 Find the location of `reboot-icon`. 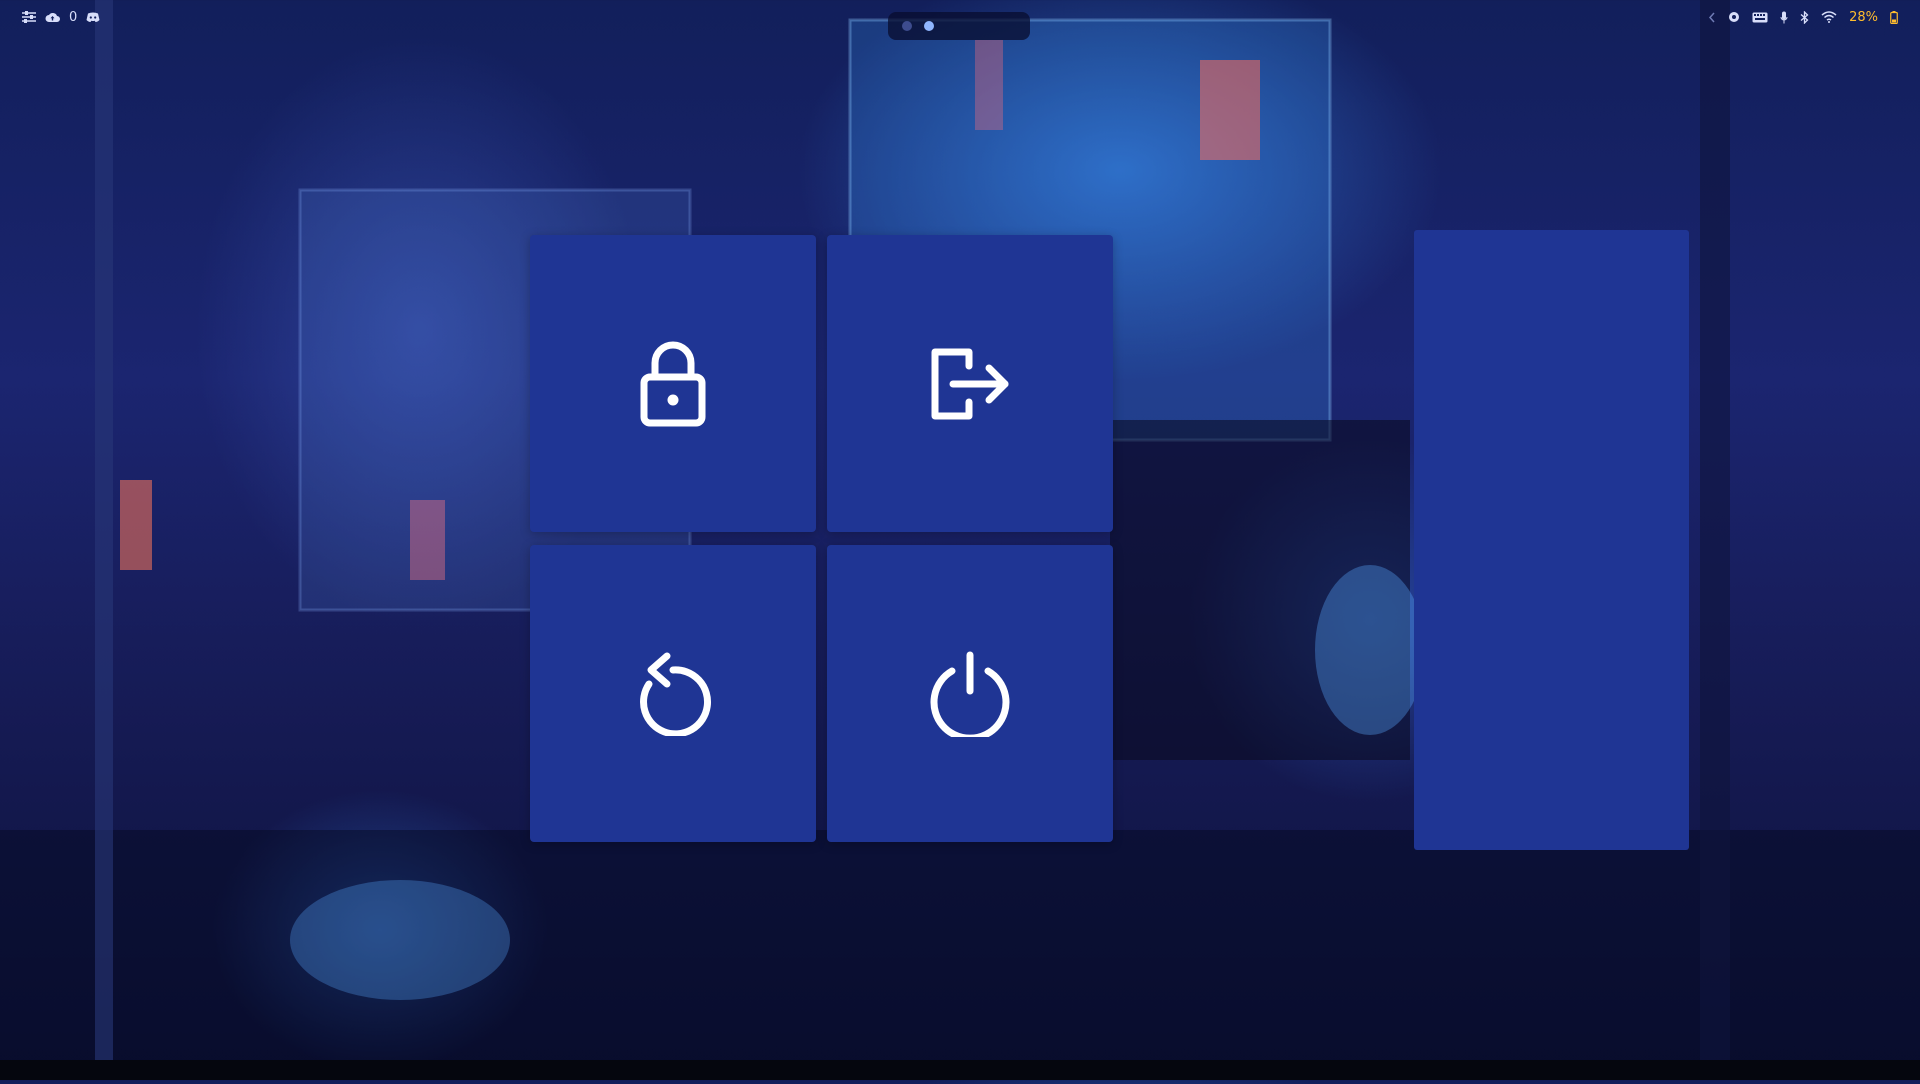

reboot-icon is located at coordinates (673, 694).